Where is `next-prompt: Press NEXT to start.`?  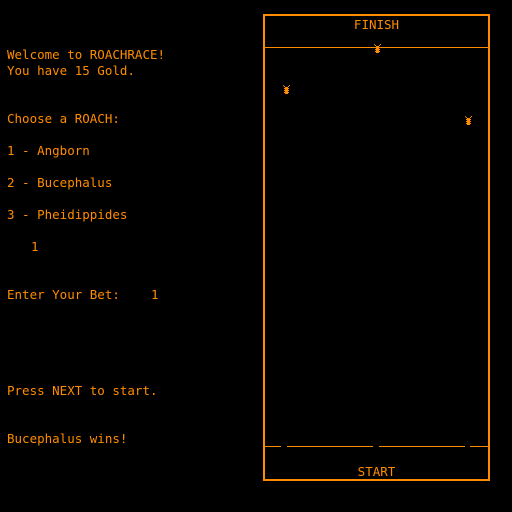
next-prompt: Press NEXT to start. is located at coordinates (82, 390).